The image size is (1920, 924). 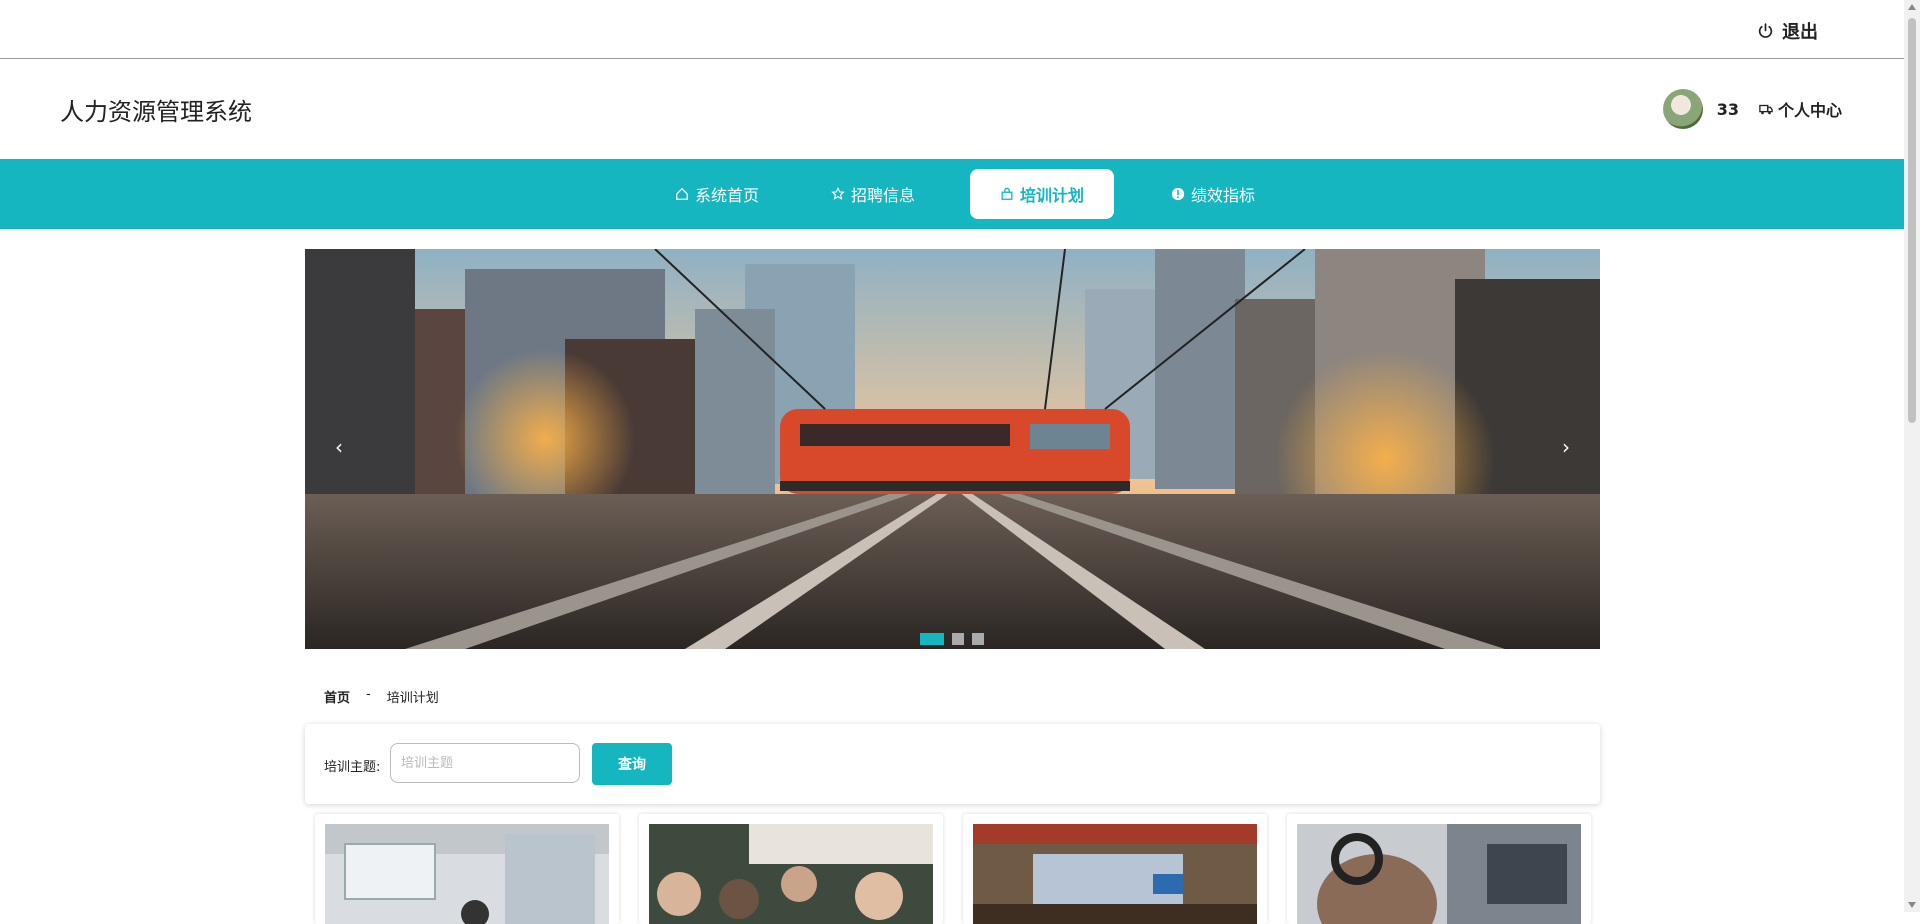 What do you see at coordinates (952, 109) in the screenshot?
I see `header: 人力资源管理系统 33 个人中心` at bounding box center [952, 109].